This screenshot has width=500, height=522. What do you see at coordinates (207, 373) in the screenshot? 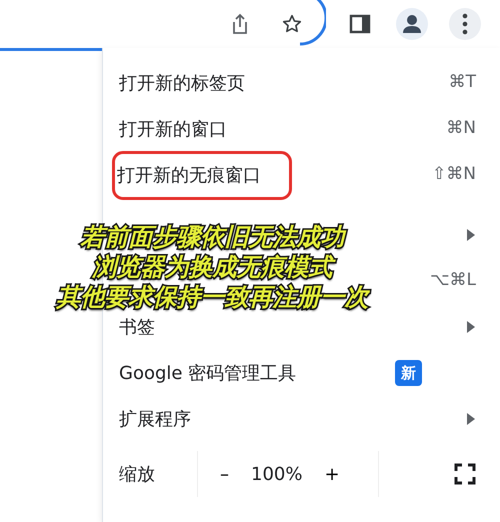
I see `menu-item: Google 密码管理工具` at bounding box center [207, 373].